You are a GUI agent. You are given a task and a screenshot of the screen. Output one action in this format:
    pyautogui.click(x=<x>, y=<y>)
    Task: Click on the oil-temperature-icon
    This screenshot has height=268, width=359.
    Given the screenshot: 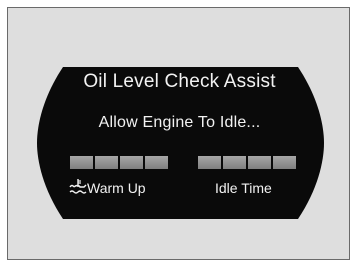 What is the action you would take?
    pyautogui.click(x=78, y=186)
    